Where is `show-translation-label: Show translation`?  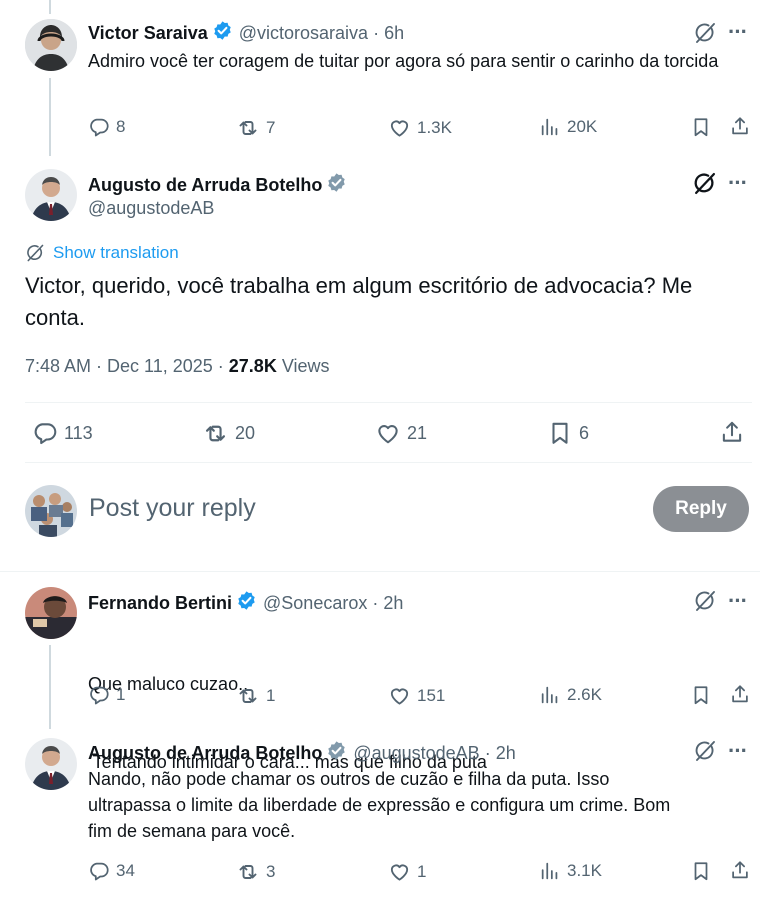 show-translation-label: Show translation is located at coordinates (116, 252).